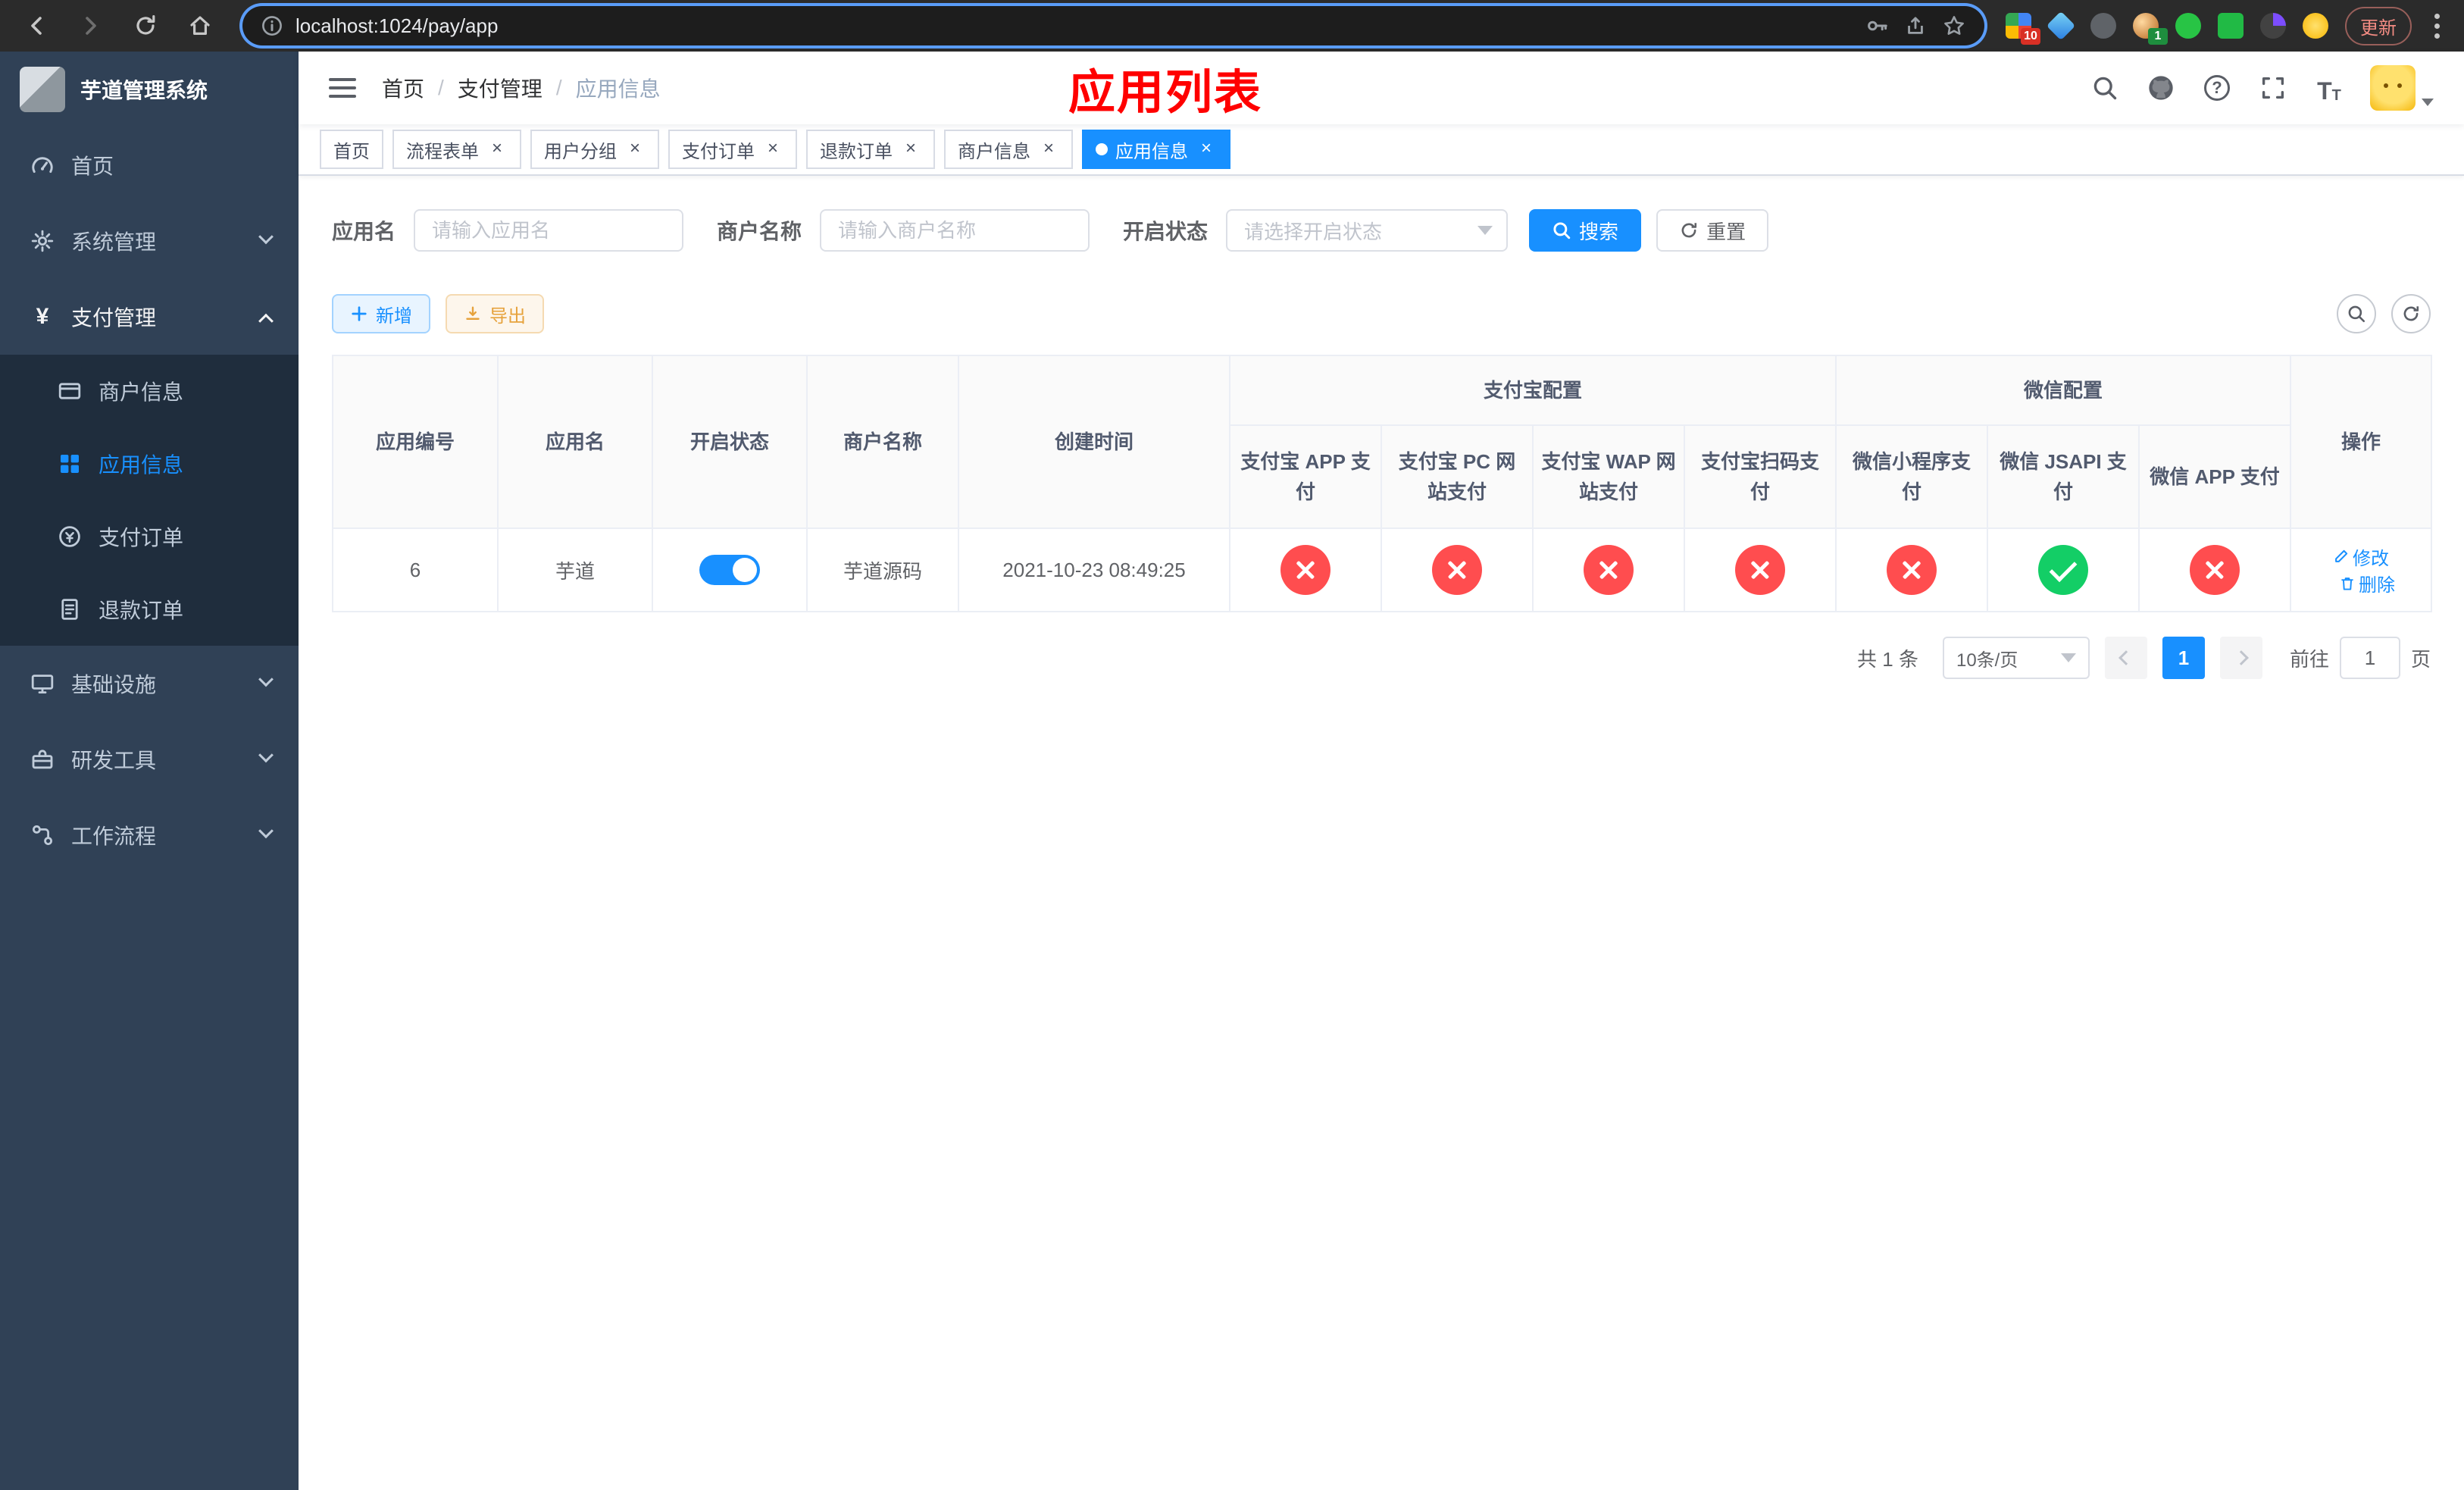 The height and width of the screenshot is (1490, 2464). What do you see at coordinates (2150, 29) in the screenshot?
I see `extension-avatar-icon: 1` at bounding box center [2150, 29].